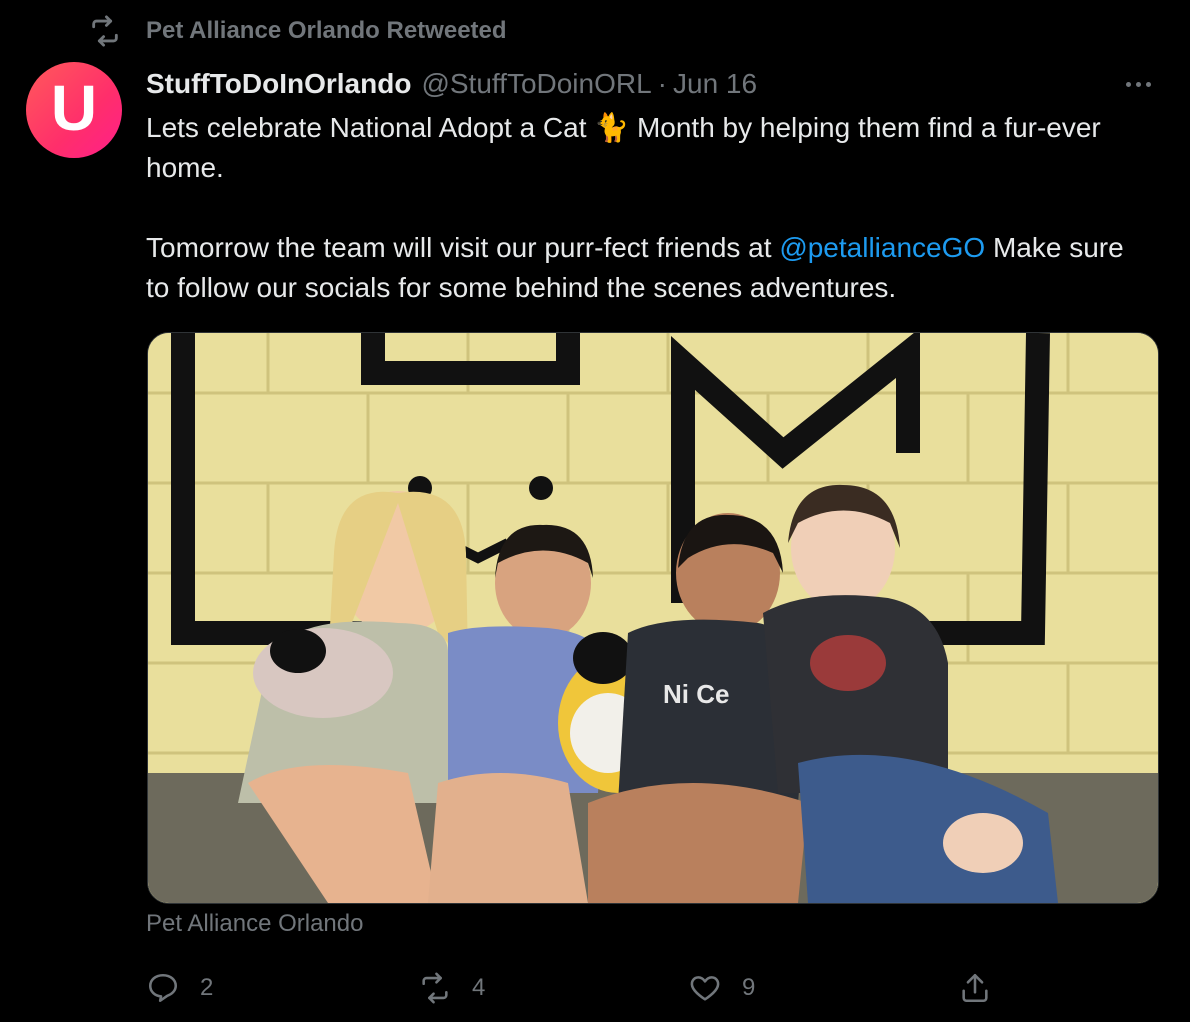 This screenshot has width=1190, height=1022. What do you see at coordinates (536, 84) in the screenshot?
I see `author-handle: @StuffToDoinORL` at bounding box center [536, 84].